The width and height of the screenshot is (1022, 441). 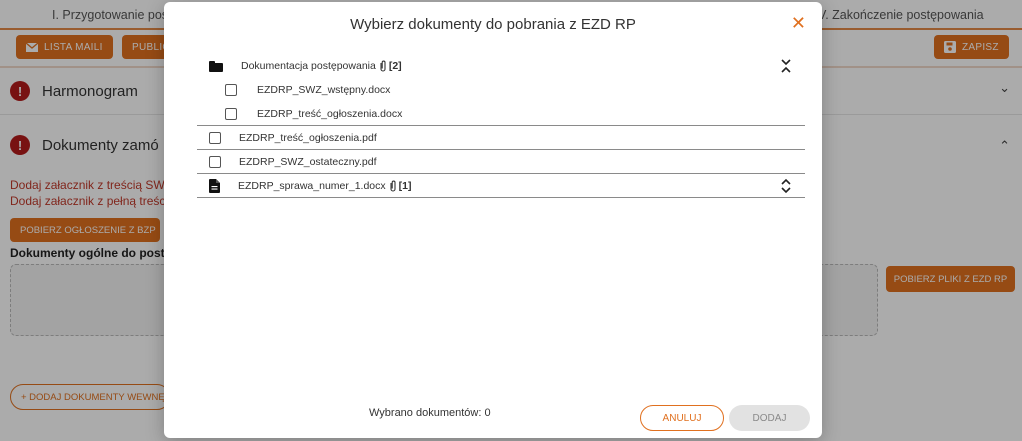 I want to click on folder-count: [2], so click(x=395, y=66).